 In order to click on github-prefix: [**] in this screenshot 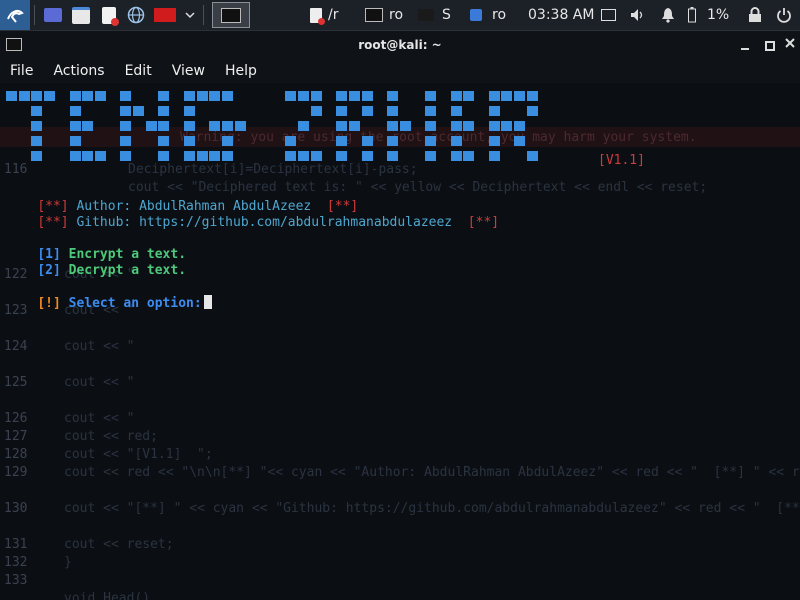, I will do `click(53, 222)`.